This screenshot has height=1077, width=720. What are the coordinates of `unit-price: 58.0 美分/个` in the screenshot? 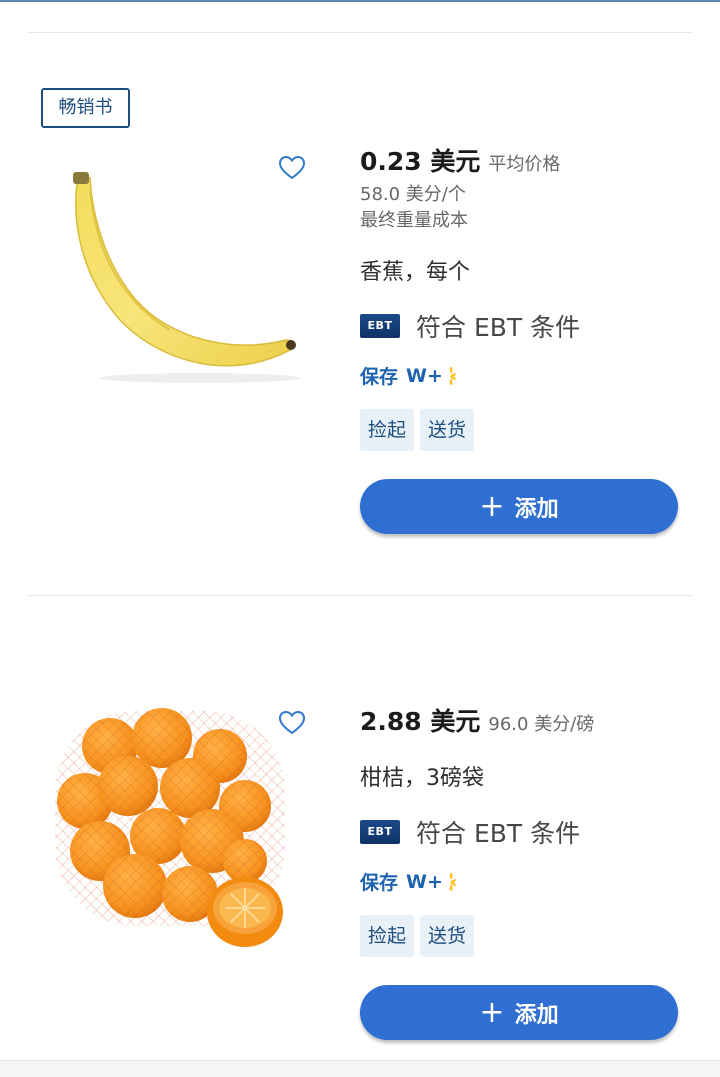 It's located at (413, 194).